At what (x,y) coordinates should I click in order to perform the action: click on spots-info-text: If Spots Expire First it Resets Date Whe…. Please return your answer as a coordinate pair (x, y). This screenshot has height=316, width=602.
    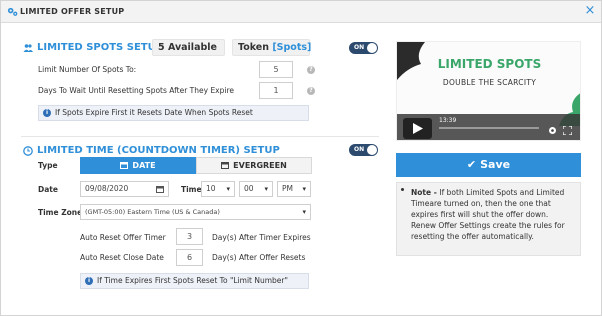
    Looking at the image, I should click on (154, 112).